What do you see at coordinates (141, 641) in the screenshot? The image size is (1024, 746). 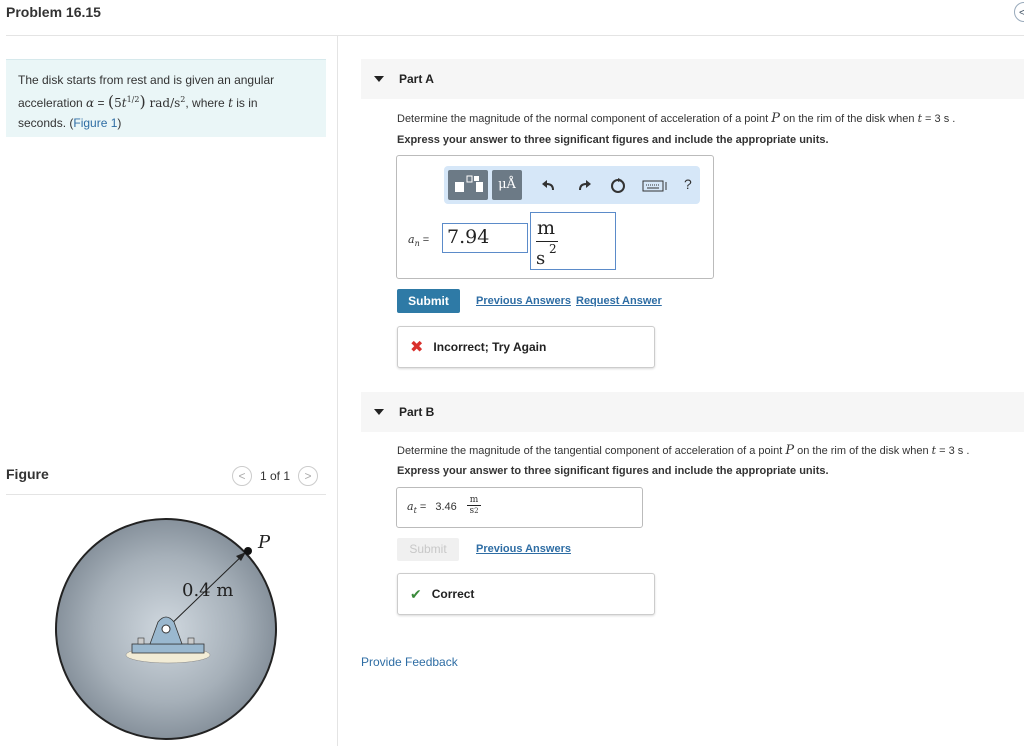 I see `bolt-left` at bounding box center [141, 641].